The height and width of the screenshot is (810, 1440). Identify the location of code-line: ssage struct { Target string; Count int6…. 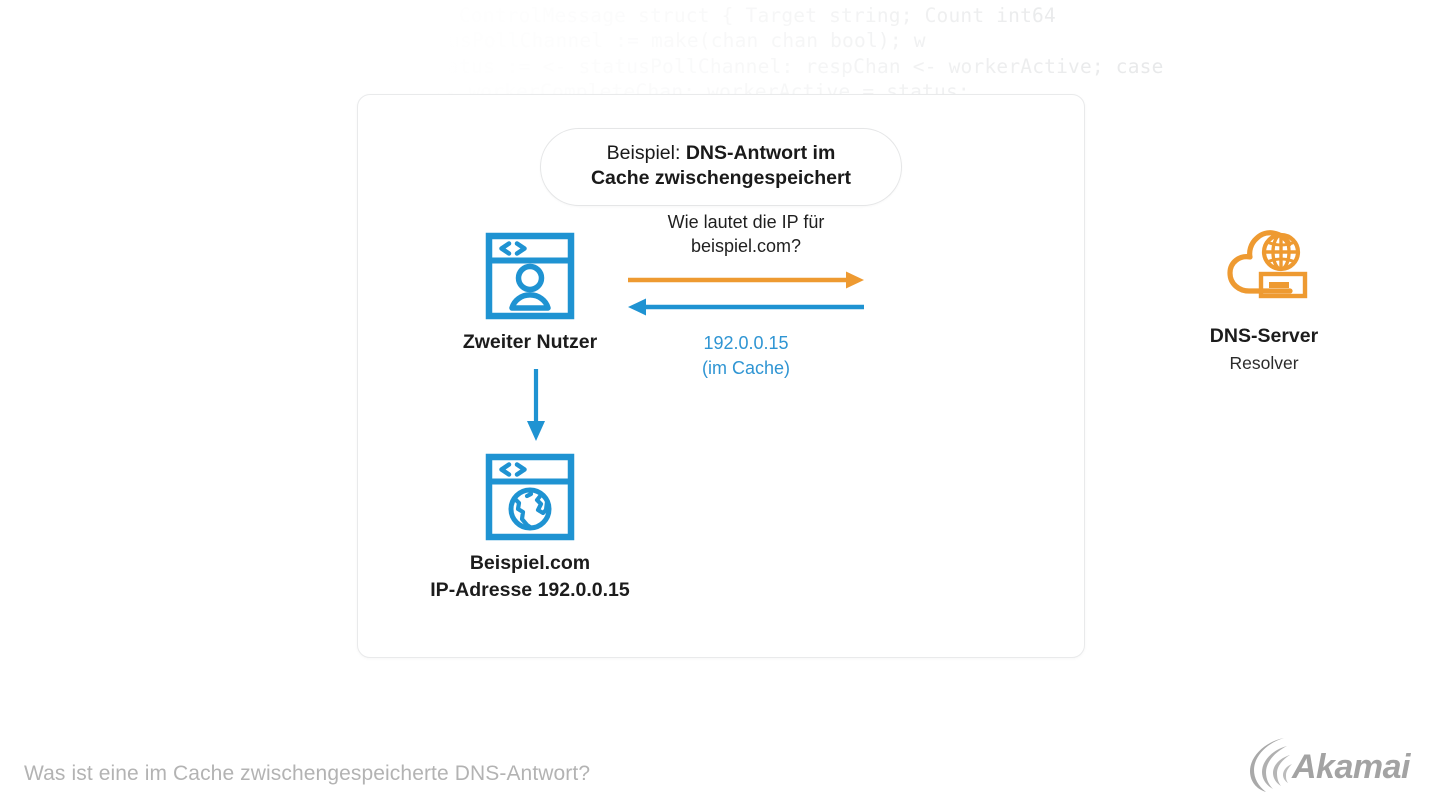
(530, 15).